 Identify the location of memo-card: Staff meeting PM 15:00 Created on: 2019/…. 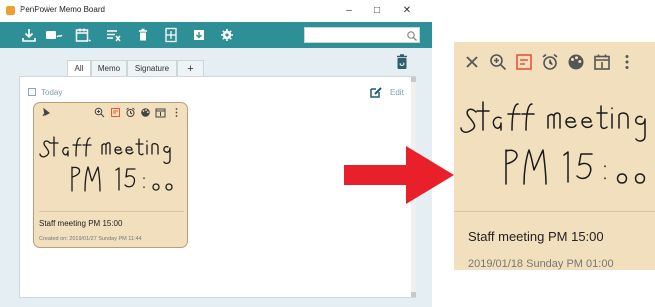
(110, 175).